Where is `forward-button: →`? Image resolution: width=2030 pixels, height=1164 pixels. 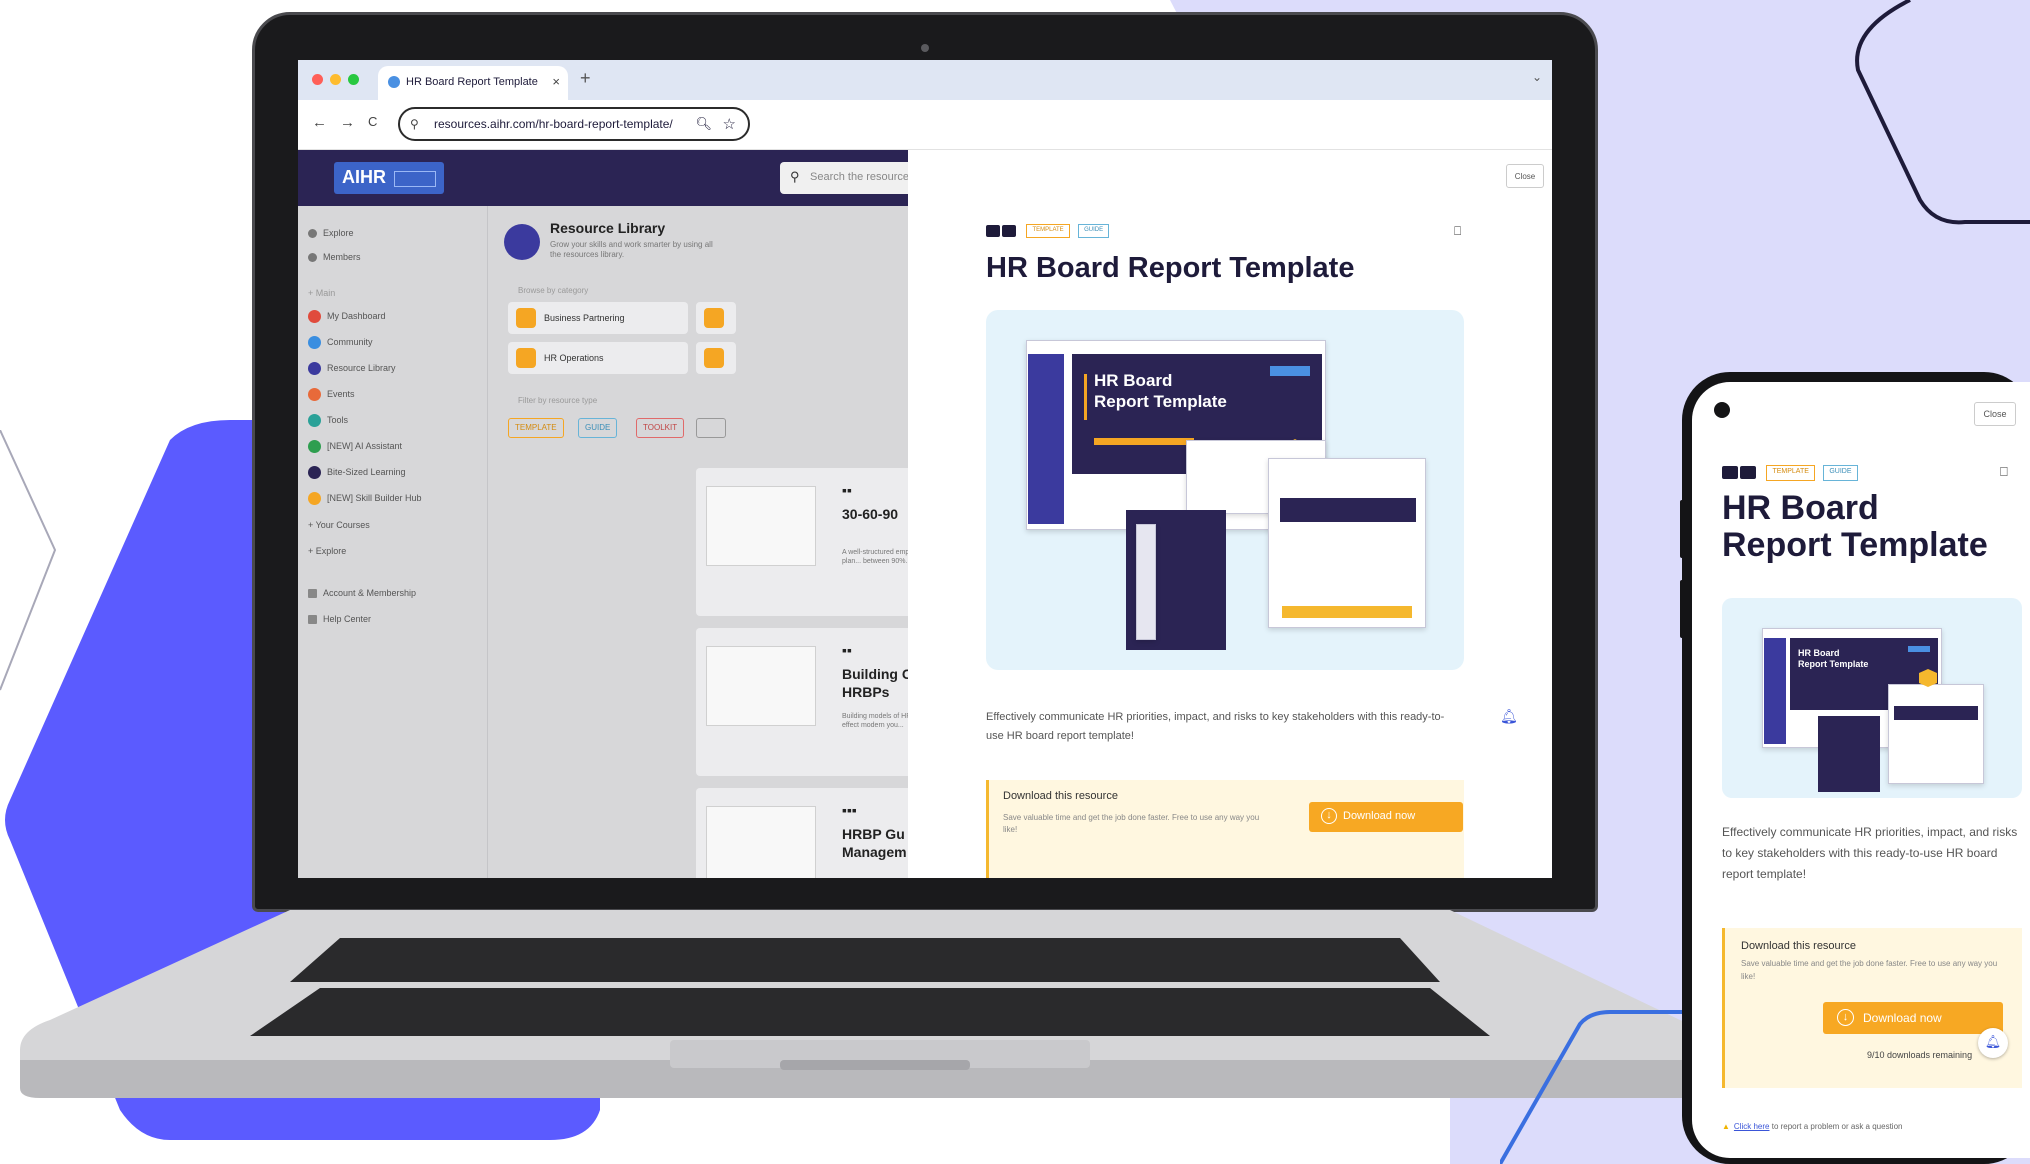 forward-button: → is located at coordinates (347, 122).